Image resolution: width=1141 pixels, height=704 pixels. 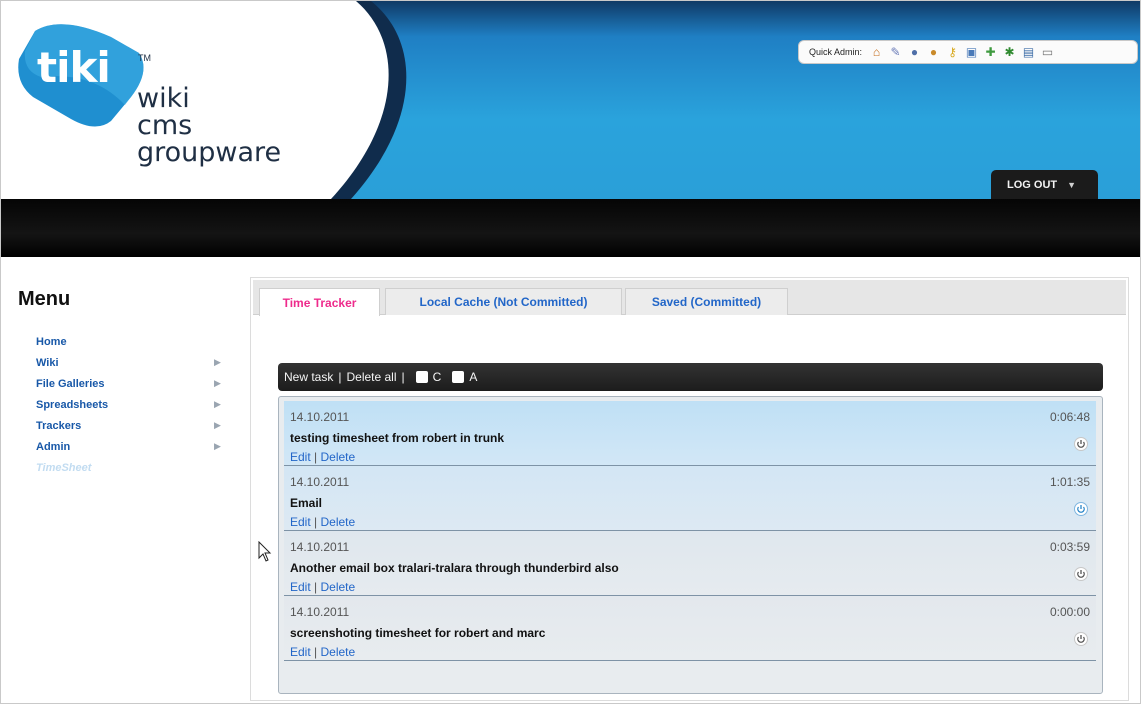 I want to click on task-duration: 0:03:59, so click(x=1069, y=547).